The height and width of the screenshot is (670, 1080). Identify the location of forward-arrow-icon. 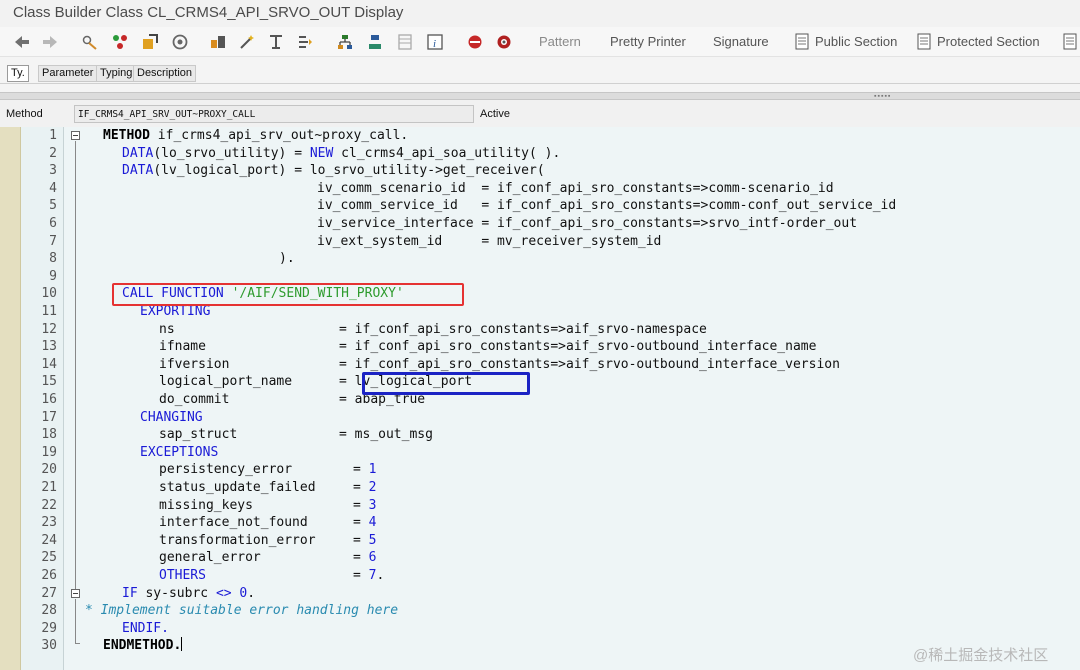
(50, 42).